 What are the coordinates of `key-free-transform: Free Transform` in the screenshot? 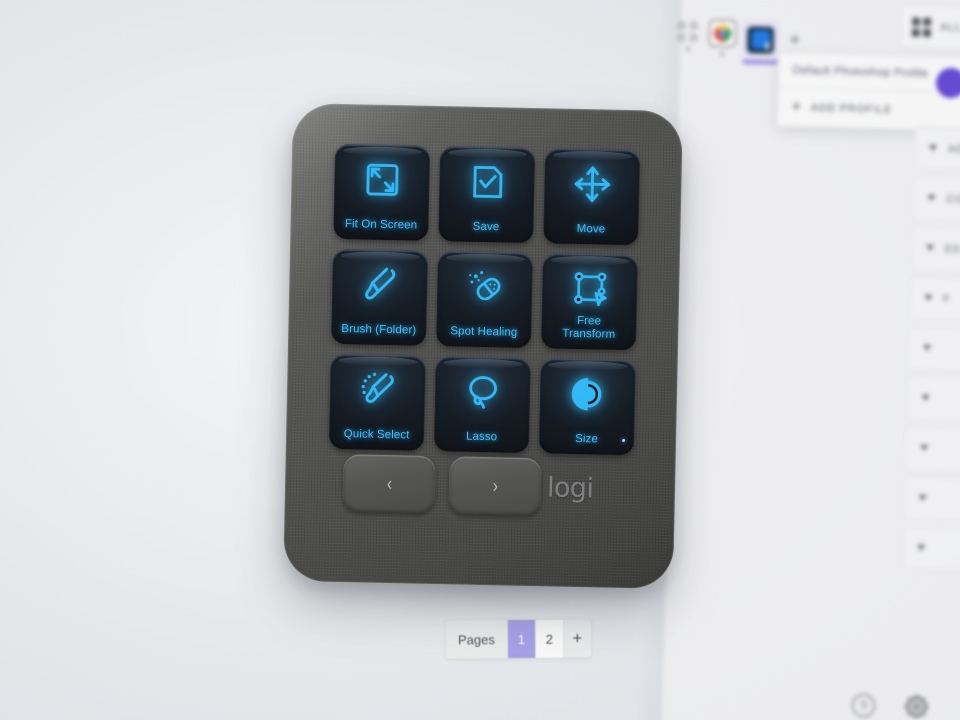 It's located at (589, 302).